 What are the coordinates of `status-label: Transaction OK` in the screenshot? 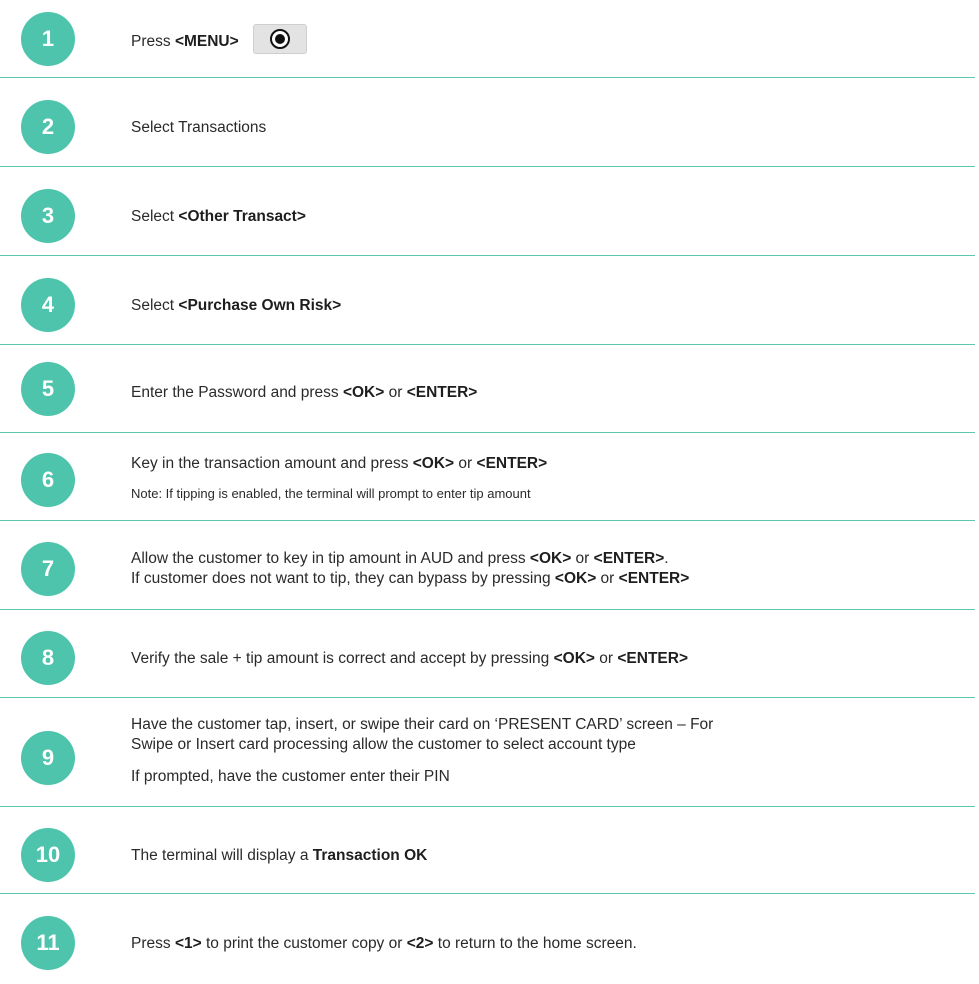 It's located at (370, 855).